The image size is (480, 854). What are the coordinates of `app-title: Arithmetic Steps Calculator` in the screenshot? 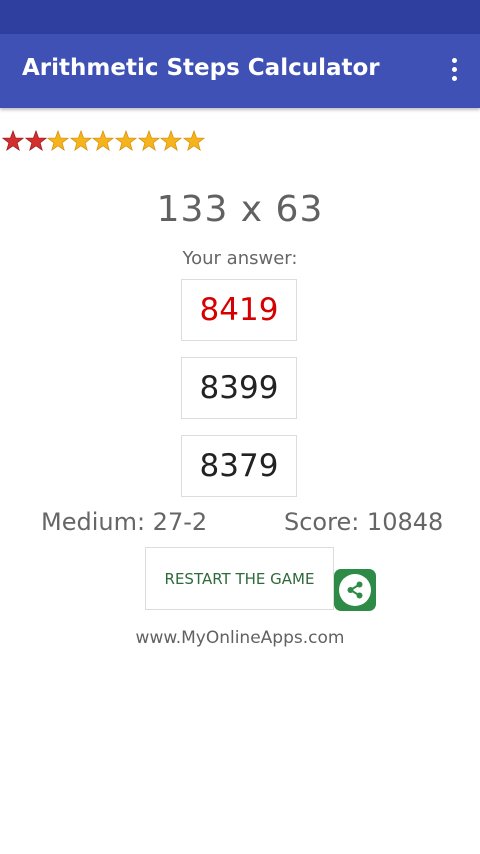 It's located at (201, 68).